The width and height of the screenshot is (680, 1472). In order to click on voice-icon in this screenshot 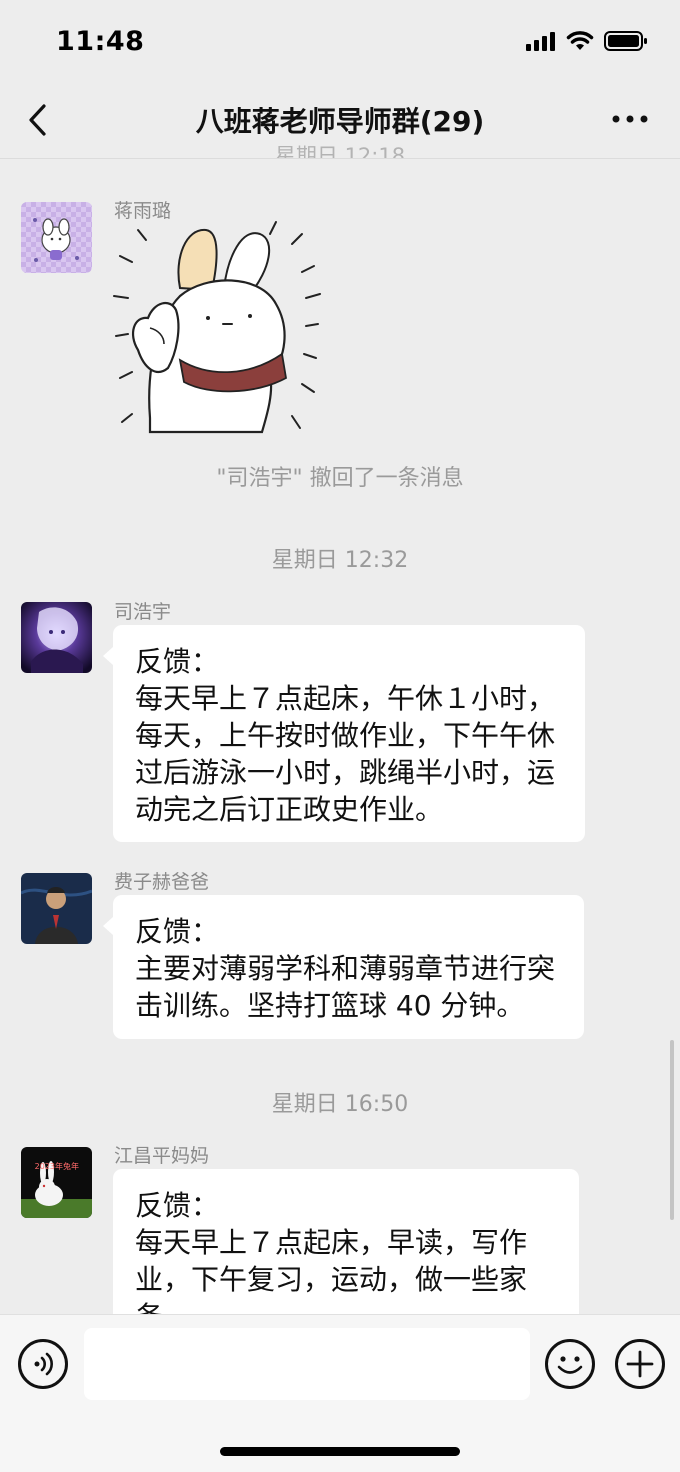, I will do `click(43, 1364)`.